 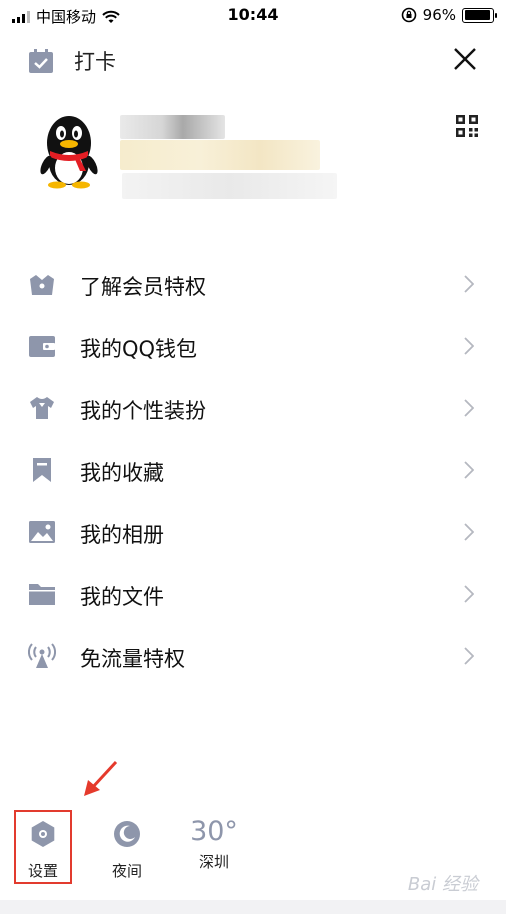 I want to click on avatar, so click(x=69, y=151).